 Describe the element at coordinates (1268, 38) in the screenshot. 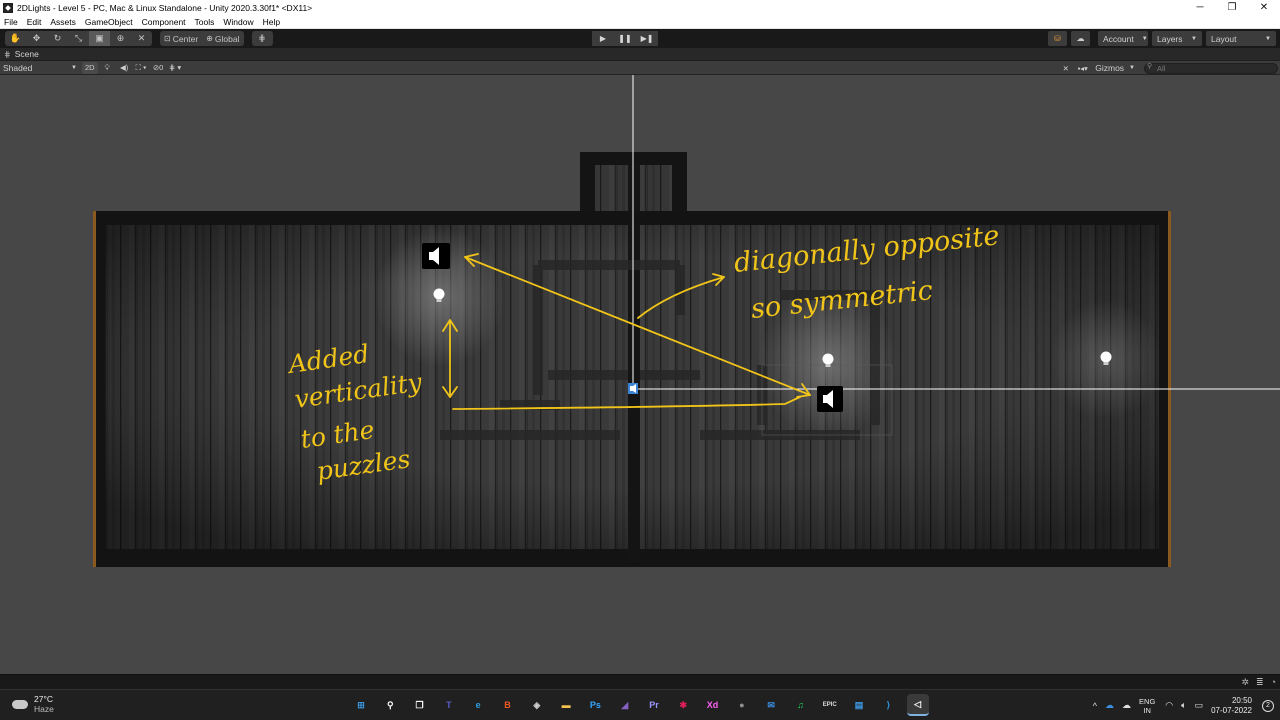

I see `chevron-down-icon: ▼` at that location.